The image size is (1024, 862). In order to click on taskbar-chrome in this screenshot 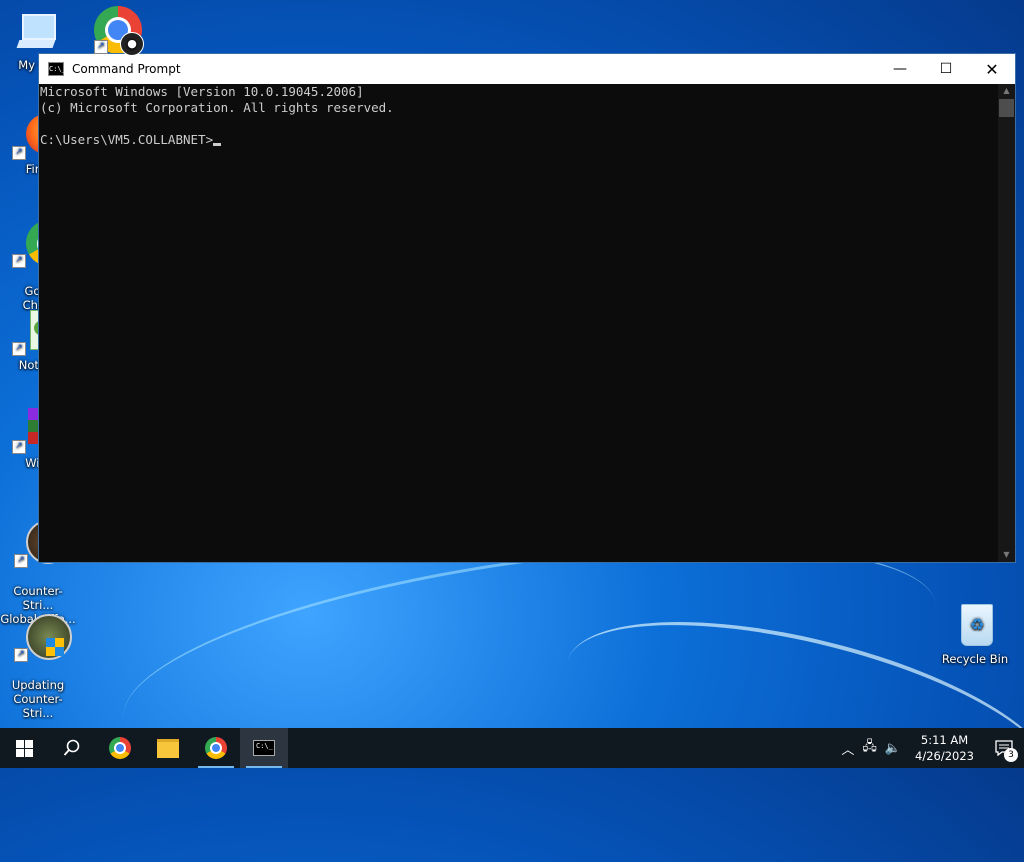, I will do `click(120, 748)`.